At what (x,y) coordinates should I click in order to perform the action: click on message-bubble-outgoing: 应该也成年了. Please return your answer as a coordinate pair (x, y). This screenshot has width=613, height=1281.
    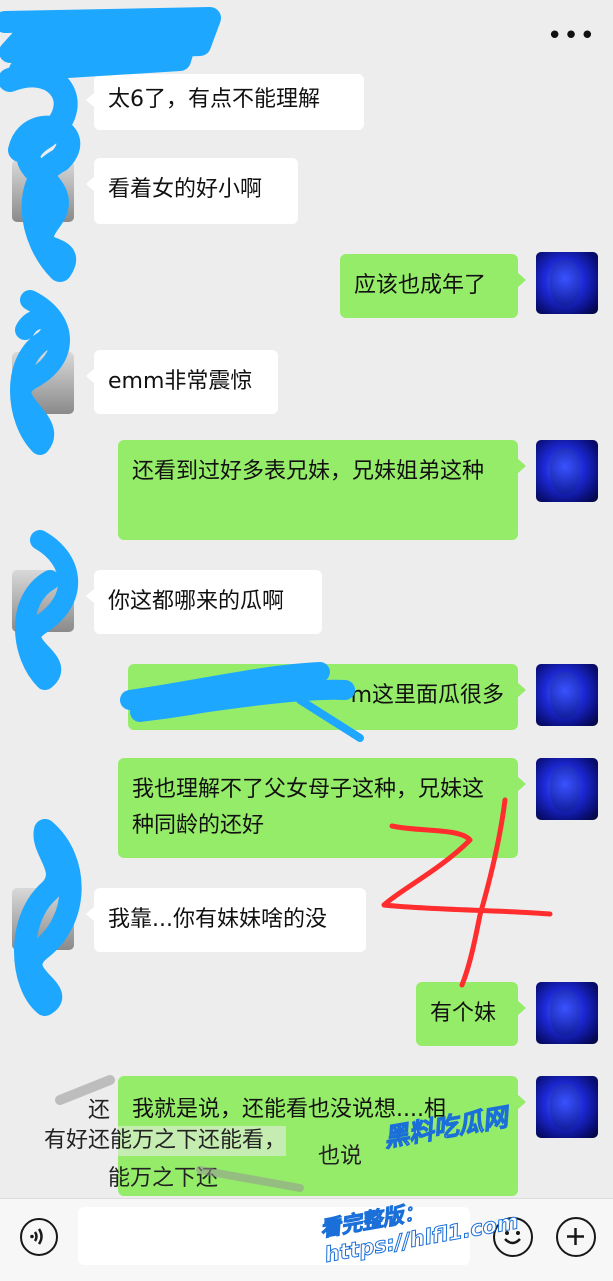
    Looking at the image, I should click on (433, 286).